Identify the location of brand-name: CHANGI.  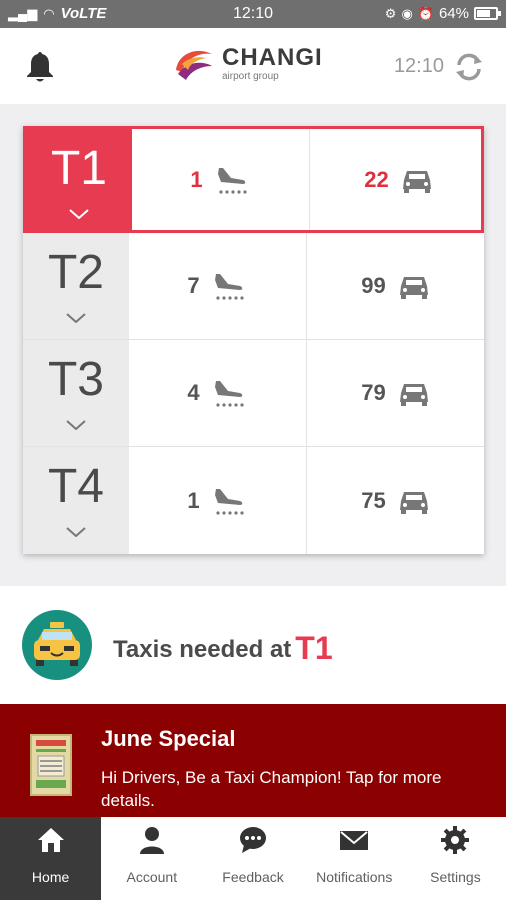
(272, 57).